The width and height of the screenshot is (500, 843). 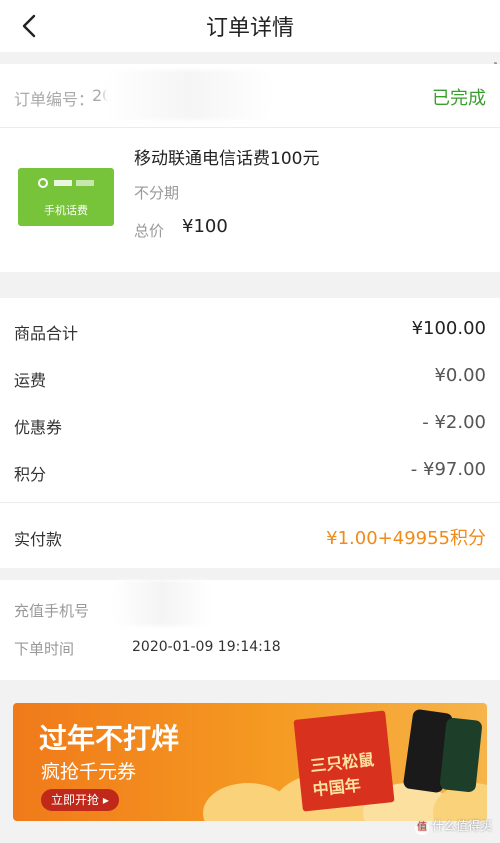 I want to click on snack-box-image: 三只松鼠 中国年, so click(x=344, y=761).